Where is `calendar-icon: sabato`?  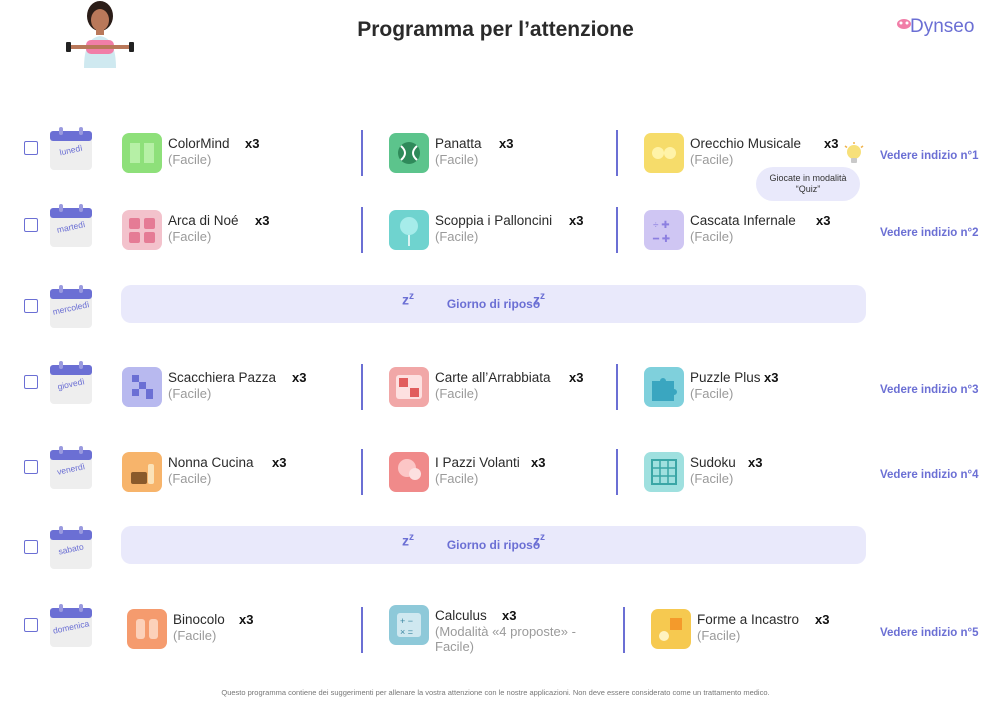
calendar-icon: sabato is located at coordinates (71, 548).